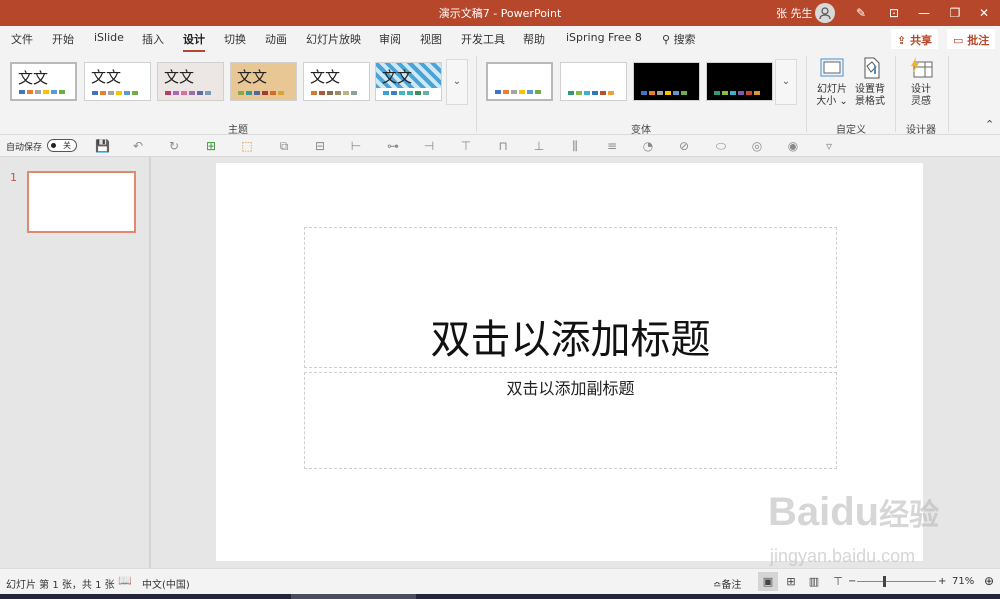  What do you see at coordinates (942, 581) in the screenshot?
I see `zoom-in-button: +` at bounding box center [942, 581].